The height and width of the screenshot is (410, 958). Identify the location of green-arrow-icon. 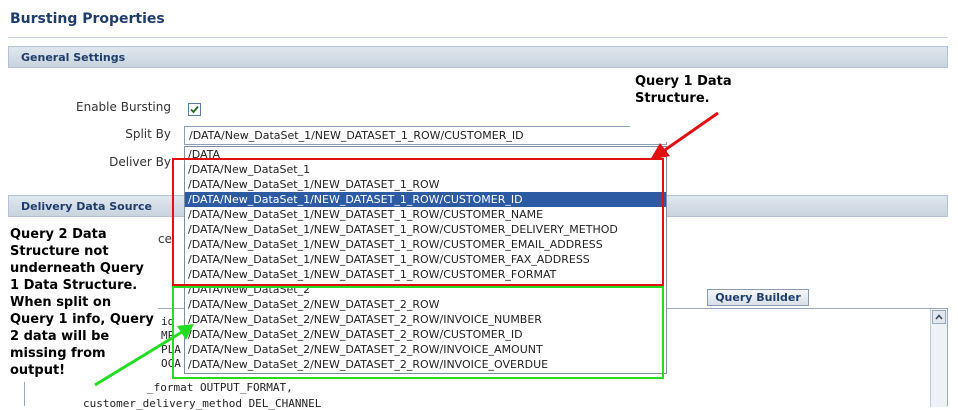
(144, 355).